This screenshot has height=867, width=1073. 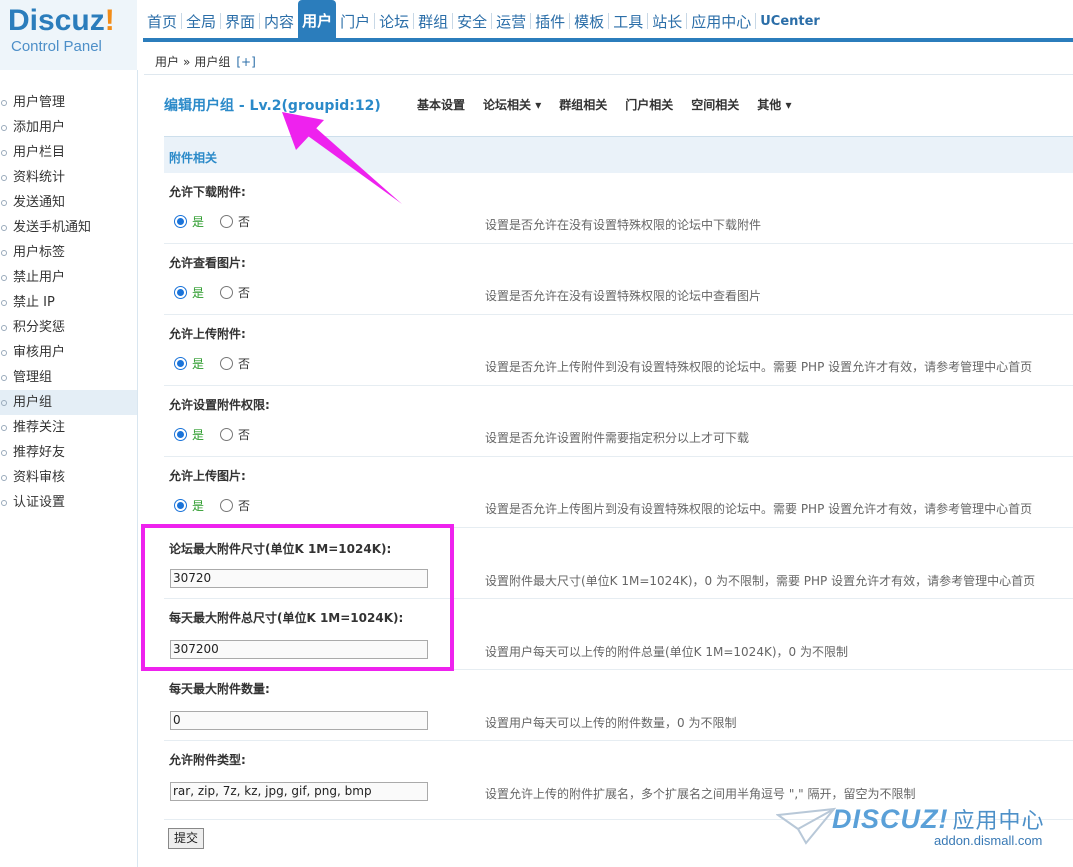 I want to click on nav-ucenter: UCenter, so click(x=790, y=19).